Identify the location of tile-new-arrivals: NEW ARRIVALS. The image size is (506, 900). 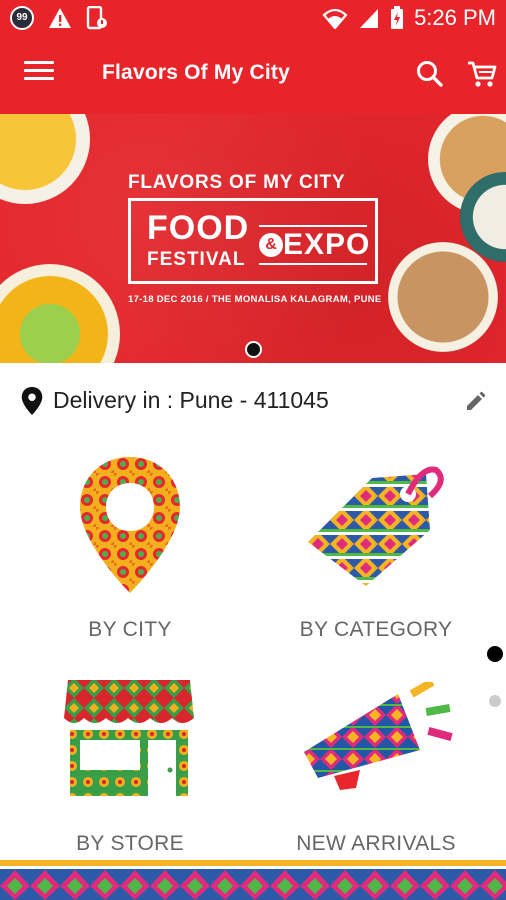
(376, 760).